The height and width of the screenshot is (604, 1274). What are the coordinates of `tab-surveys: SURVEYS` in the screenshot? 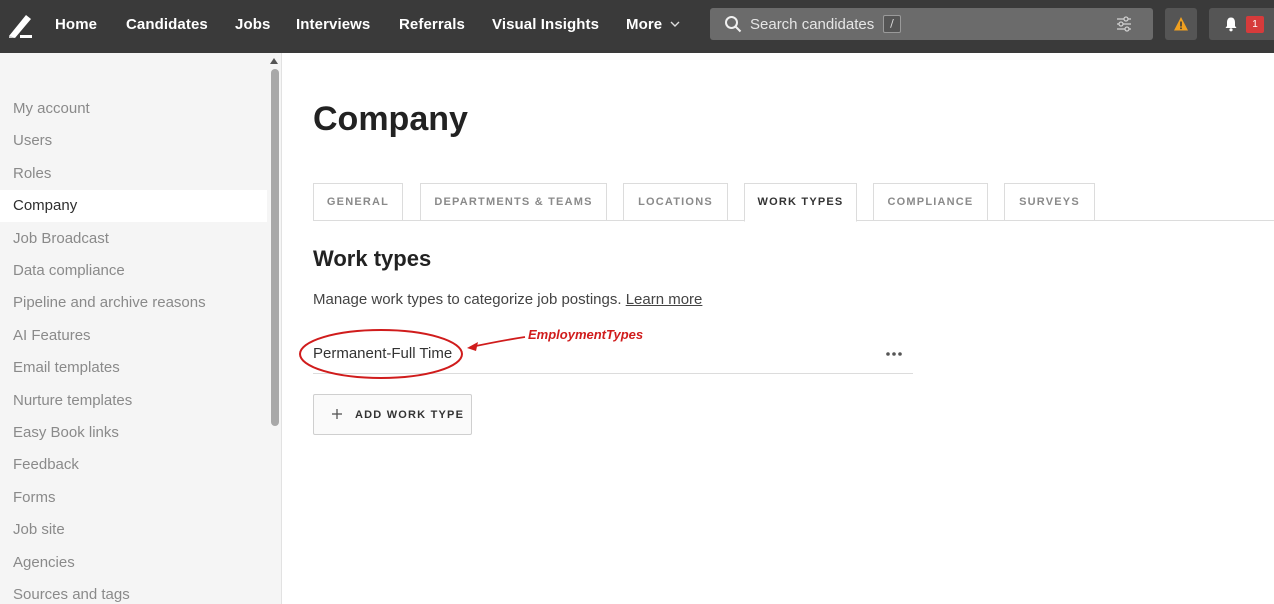 It's located at (1049, 202).